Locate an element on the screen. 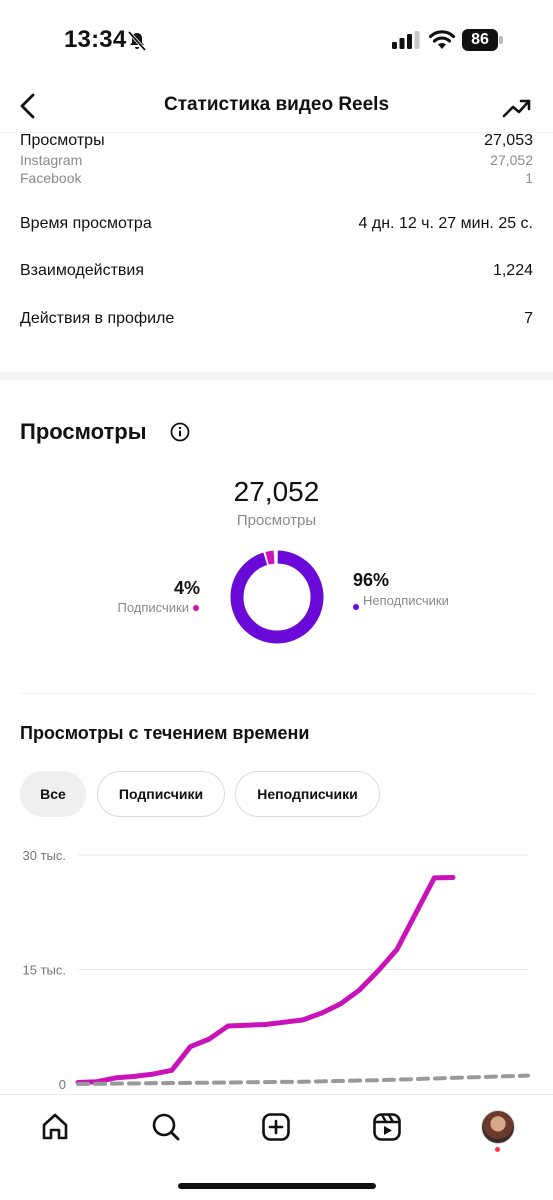  cellular-signal-icon is located at coordinates (406, 40).